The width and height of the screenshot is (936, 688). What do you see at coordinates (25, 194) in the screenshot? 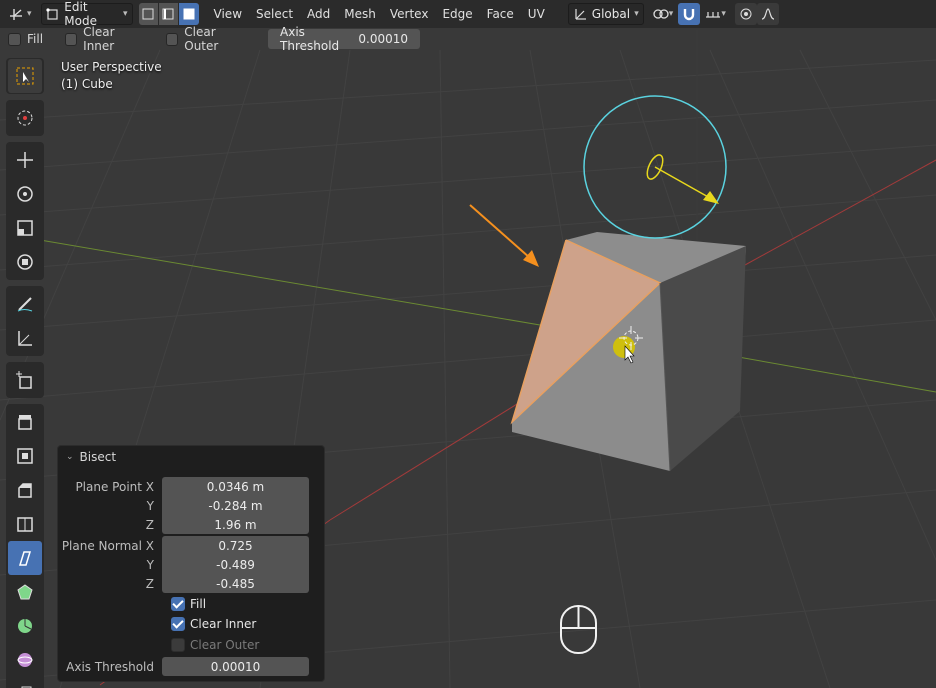
I see `rotate-tool` at bounding box center [25, 194].